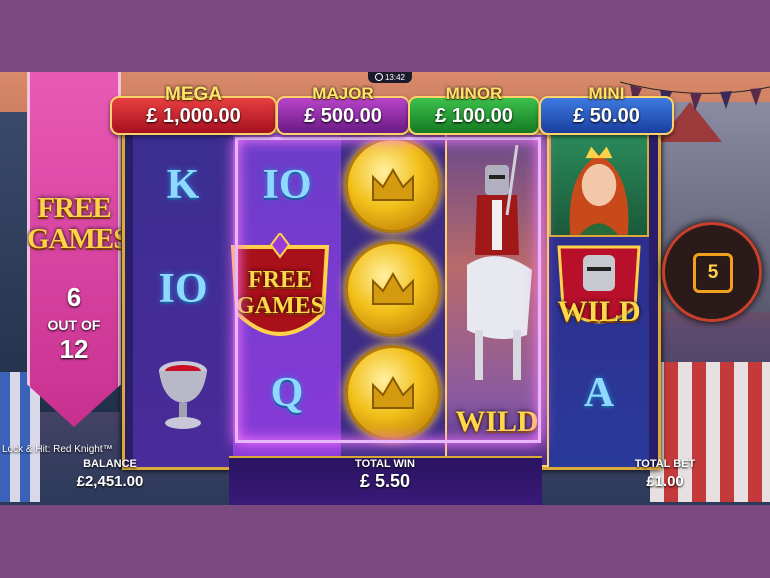  I want to click on free-games-current: 6, so click(74, 297).